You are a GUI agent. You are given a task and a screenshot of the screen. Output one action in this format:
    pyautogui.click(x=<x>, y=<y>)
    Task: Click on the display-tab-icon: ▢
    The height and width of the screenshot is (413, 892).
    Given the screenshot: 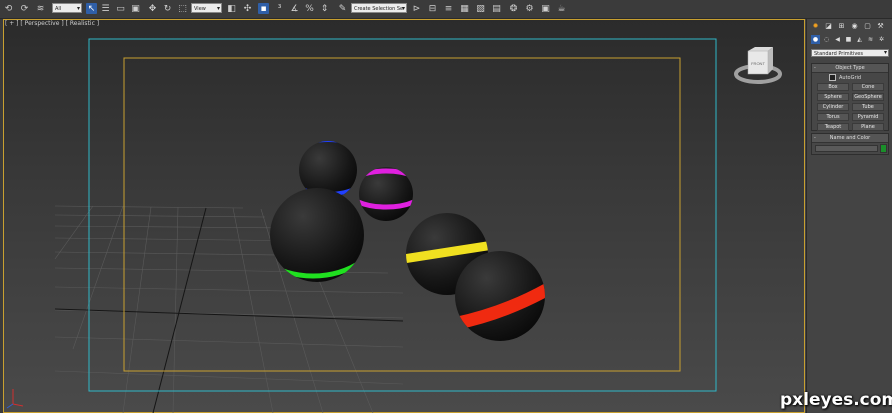 What is the action you would take?
    pyautogui.click(x=867, y=25)
    